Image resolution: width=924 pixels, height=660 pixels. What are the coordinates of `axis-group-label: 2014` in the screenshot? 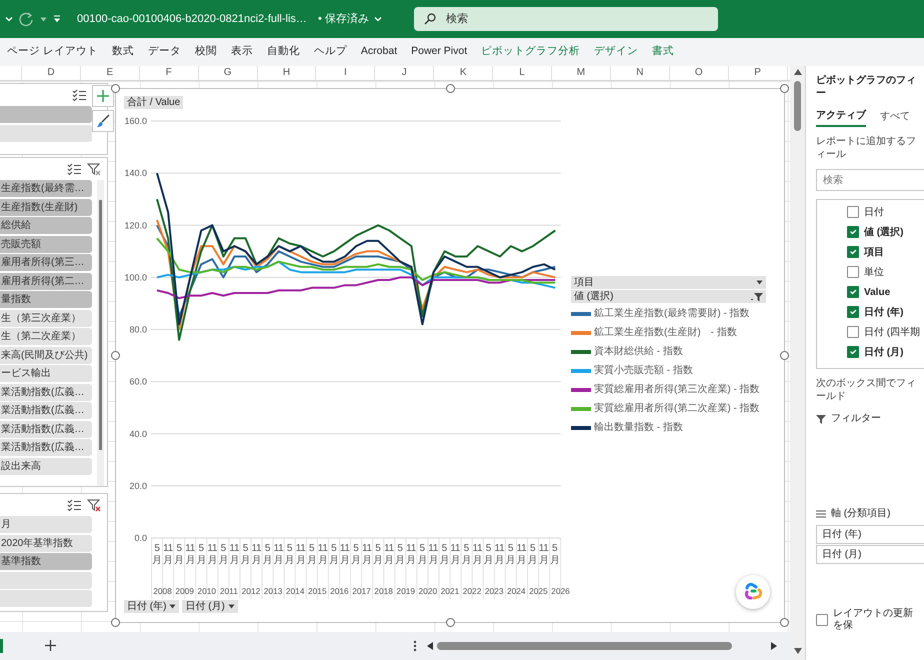 It's located at (295, 591).